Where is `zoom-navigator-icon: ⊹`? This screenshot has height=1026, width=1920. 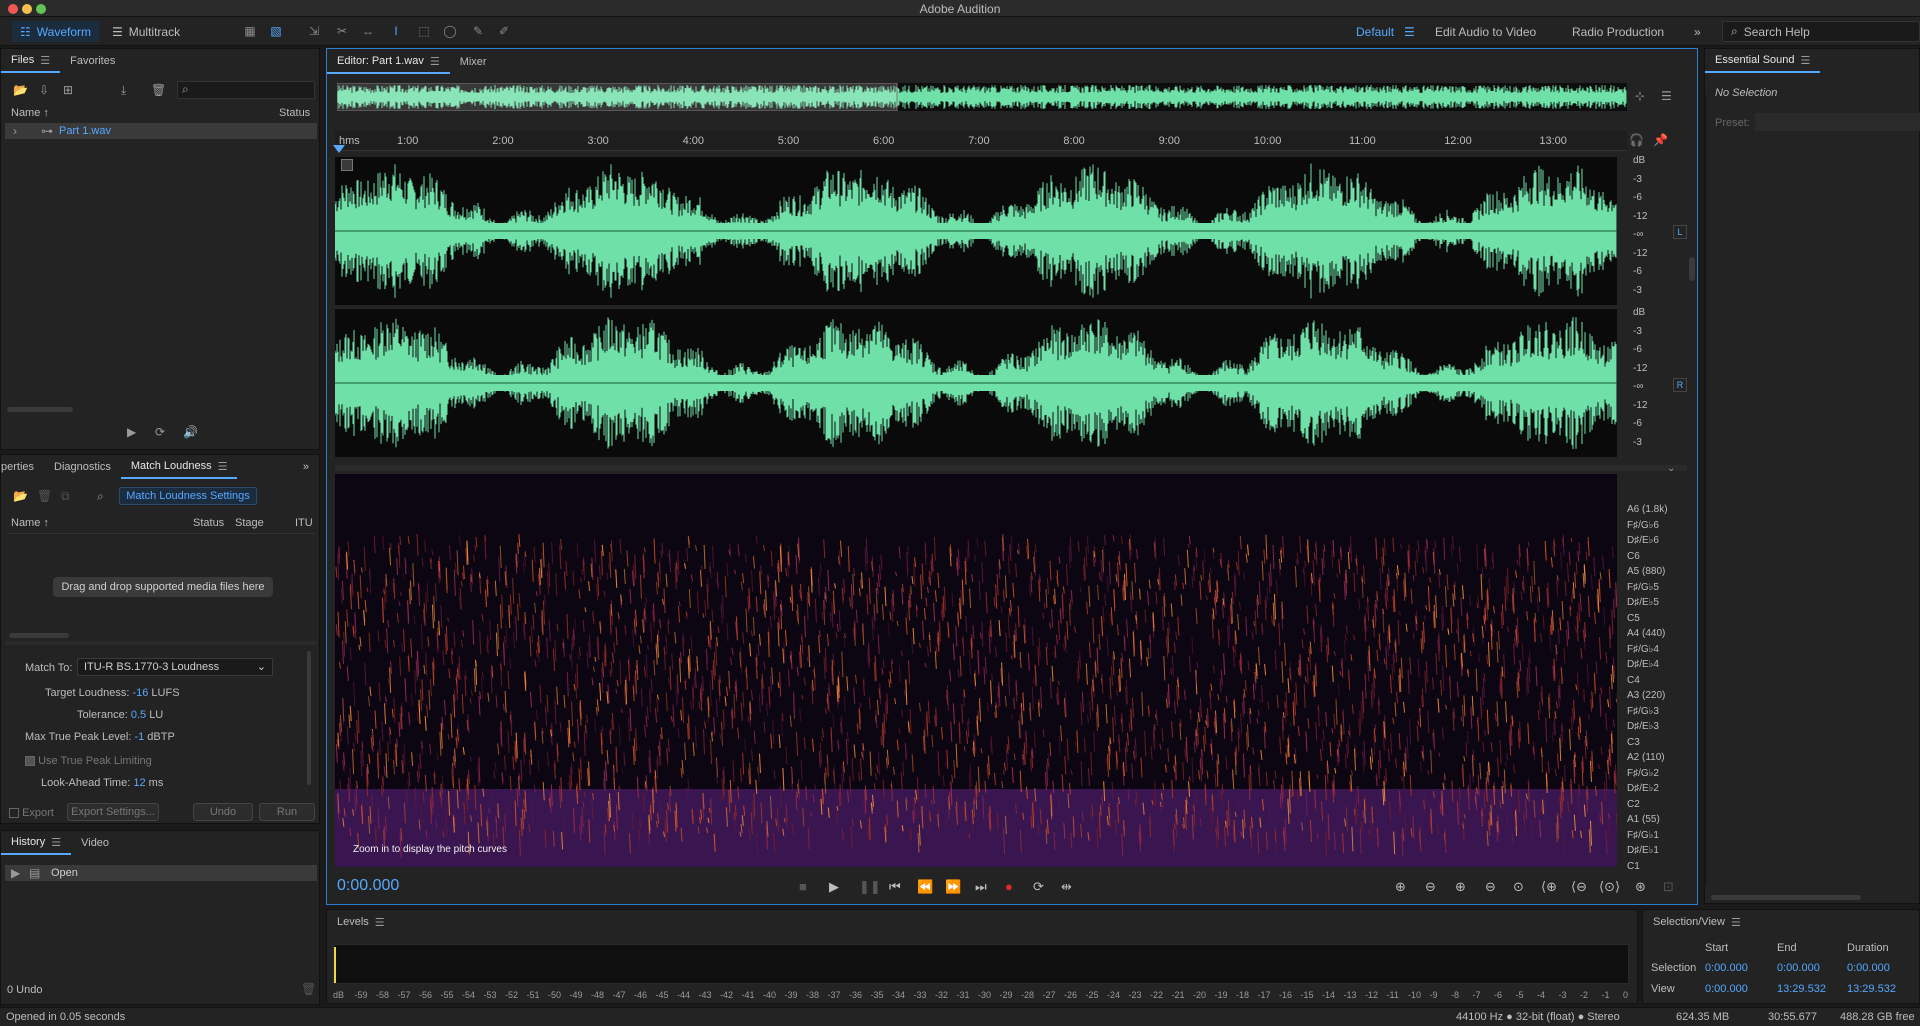
zoom-navigator-icon: ⊹ is located at coordinates (1640, 96).